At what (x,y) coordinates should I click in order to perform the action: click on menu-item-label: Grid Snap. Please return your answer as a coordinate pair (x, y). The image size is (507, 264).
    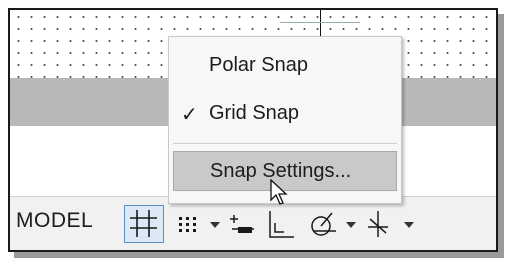
    Looking at the image, I should click on (254, 113).